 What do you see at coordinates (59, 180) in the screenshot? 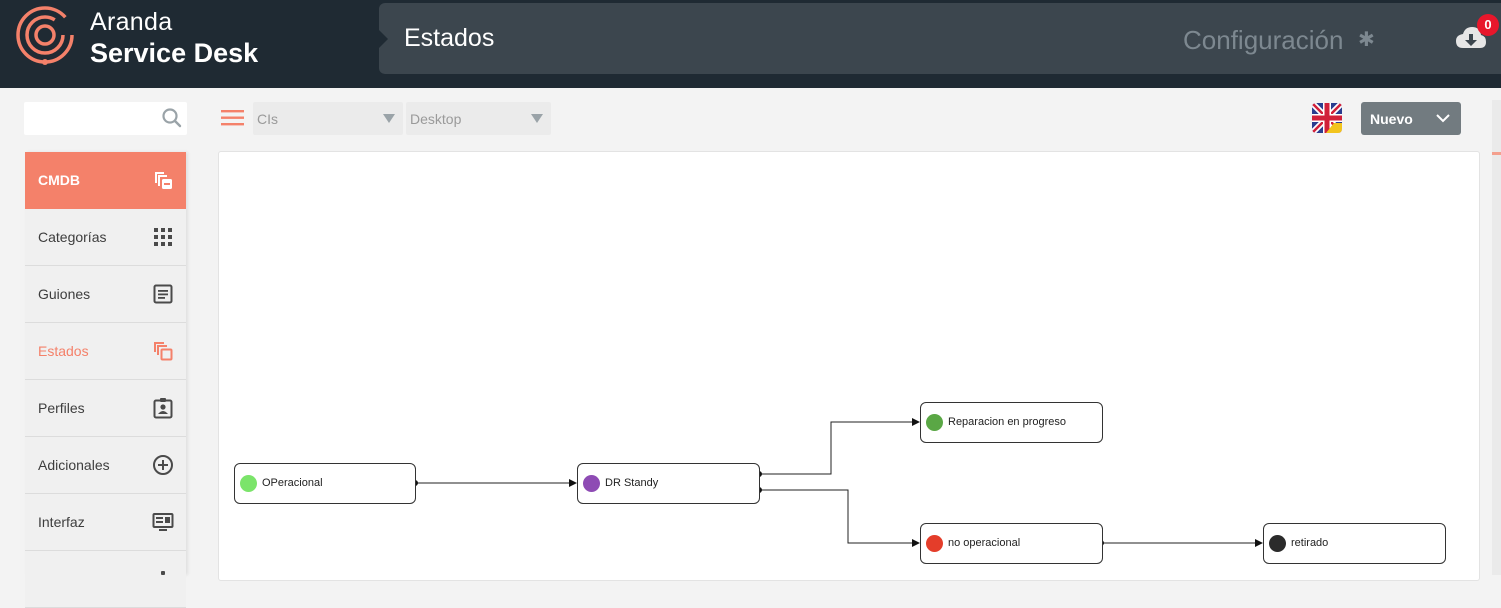
I see `sidebar-item-label: CMDB` at bounding box center [59, 180].